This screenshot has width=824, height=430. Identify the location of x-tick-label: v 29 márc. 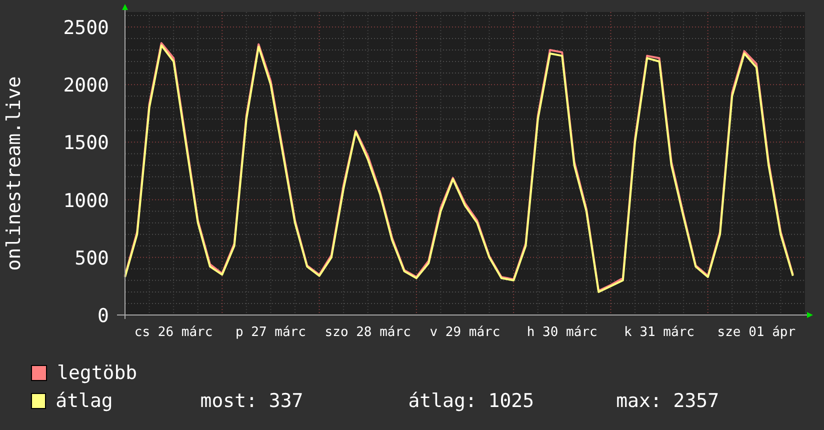
(465, 332).